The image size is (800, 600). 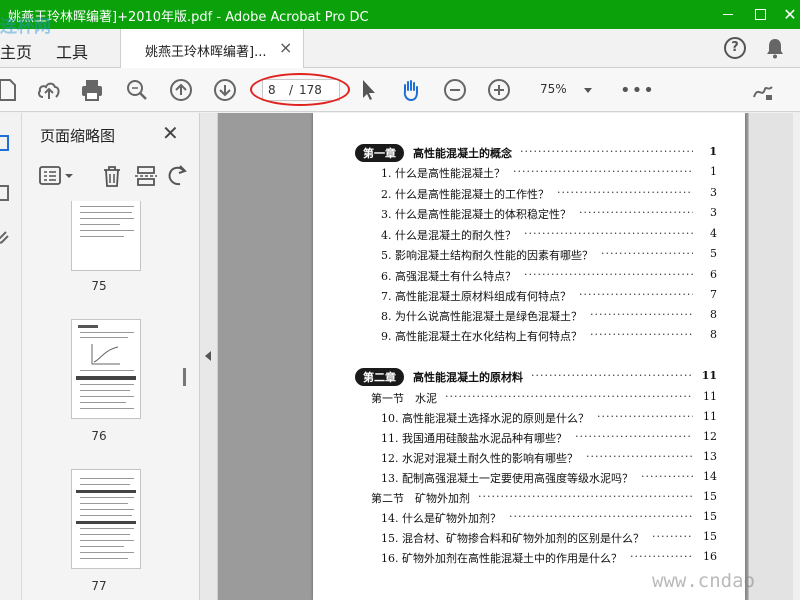 What do you see at coordinates (760, 14) in the screenshot?
I see `maximize-icon` at bounding box center [760, 14].